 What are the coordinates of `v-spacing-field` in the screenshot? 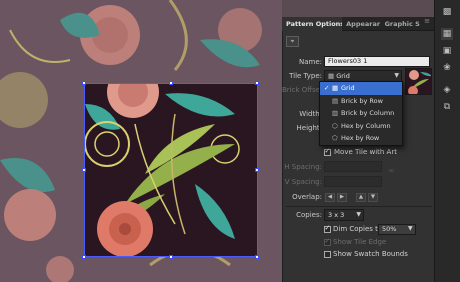 It's located at (353, 181).